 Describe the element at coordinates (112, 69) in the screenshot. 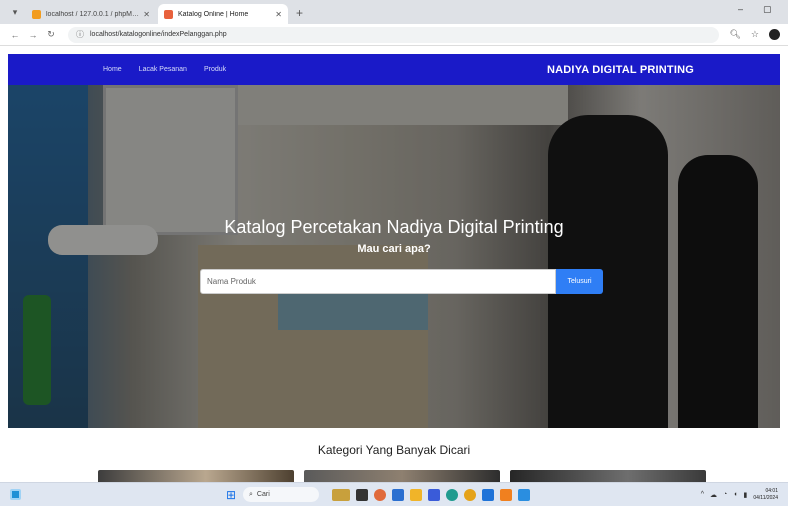

I see `nav-link-home: Home` at that location.